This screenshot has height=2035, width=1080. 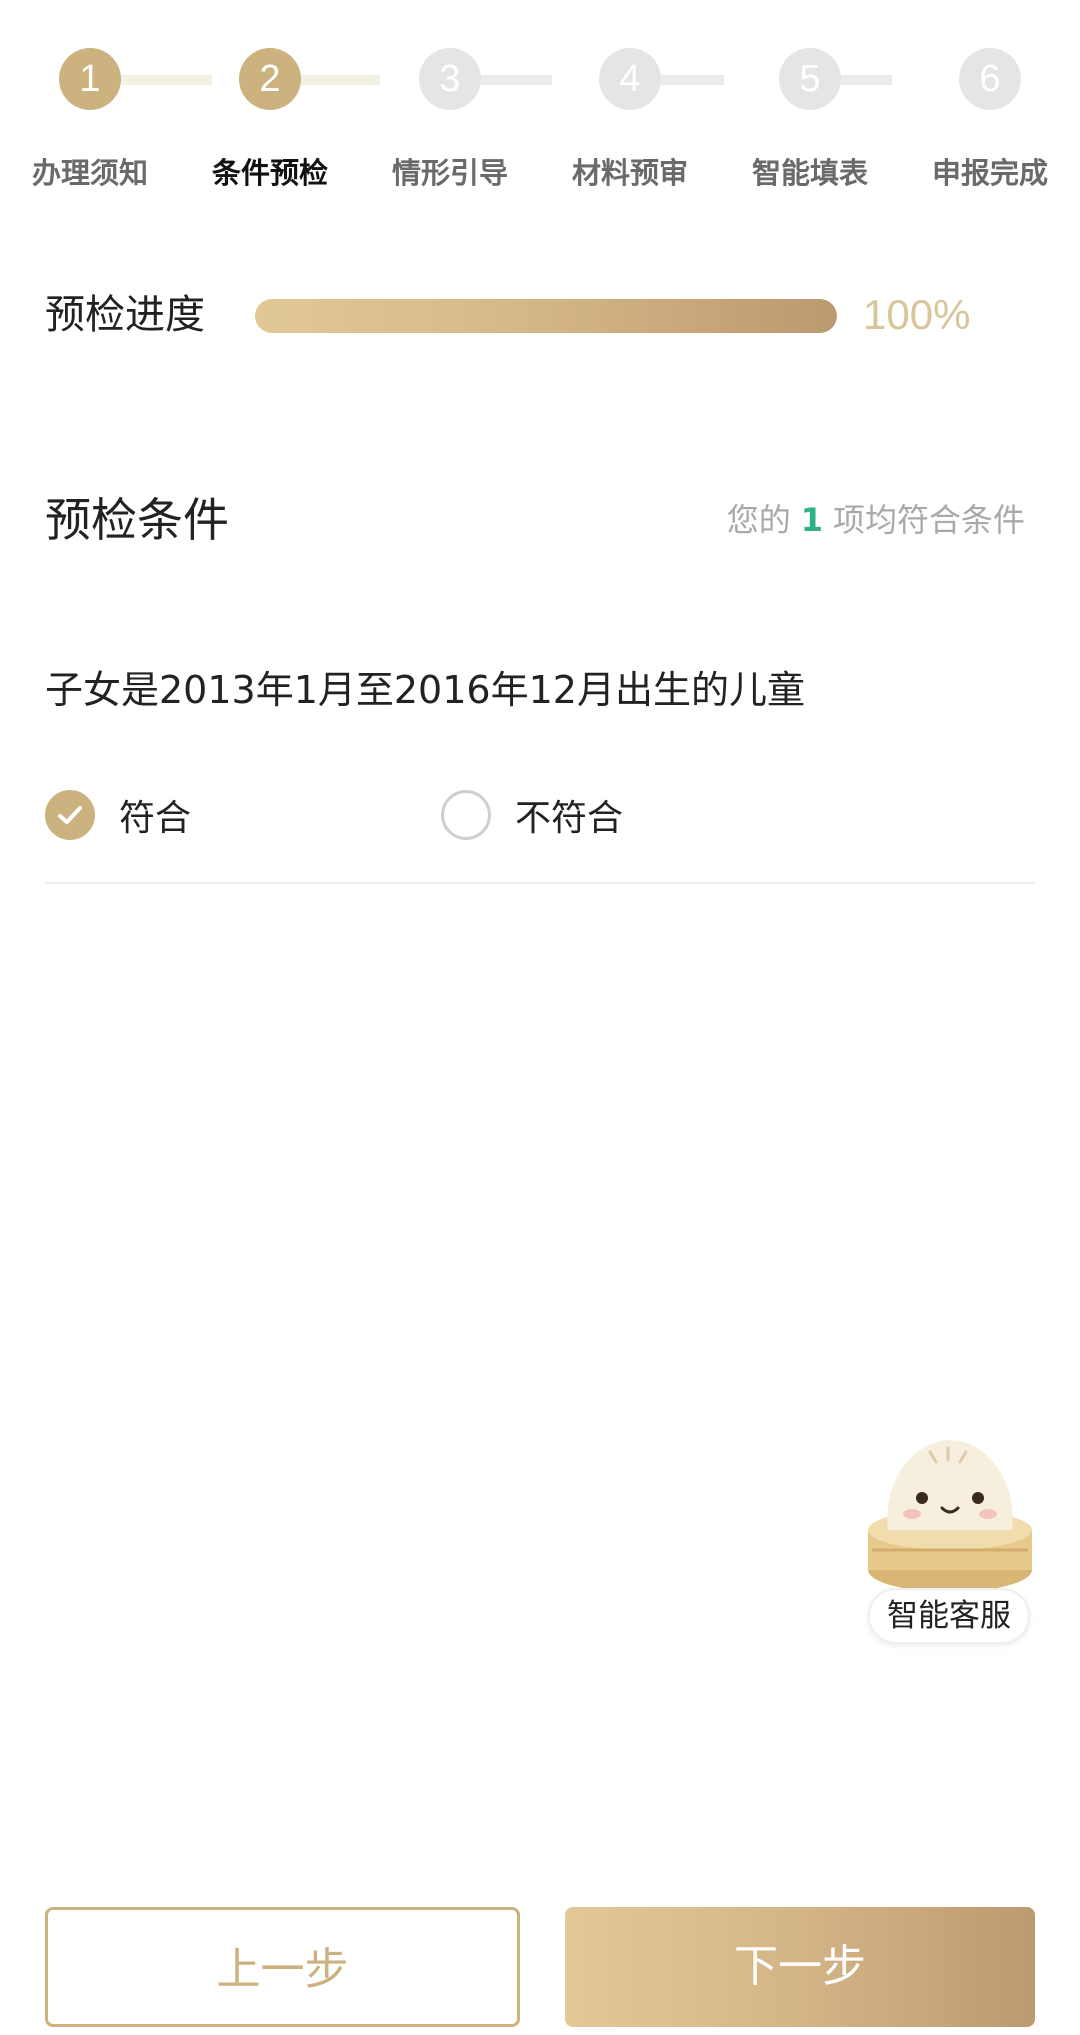 What do you see at coordinates (630, 79) in the screenshot?
I see `step-4-number: 4` at bounding box center [630, 79].